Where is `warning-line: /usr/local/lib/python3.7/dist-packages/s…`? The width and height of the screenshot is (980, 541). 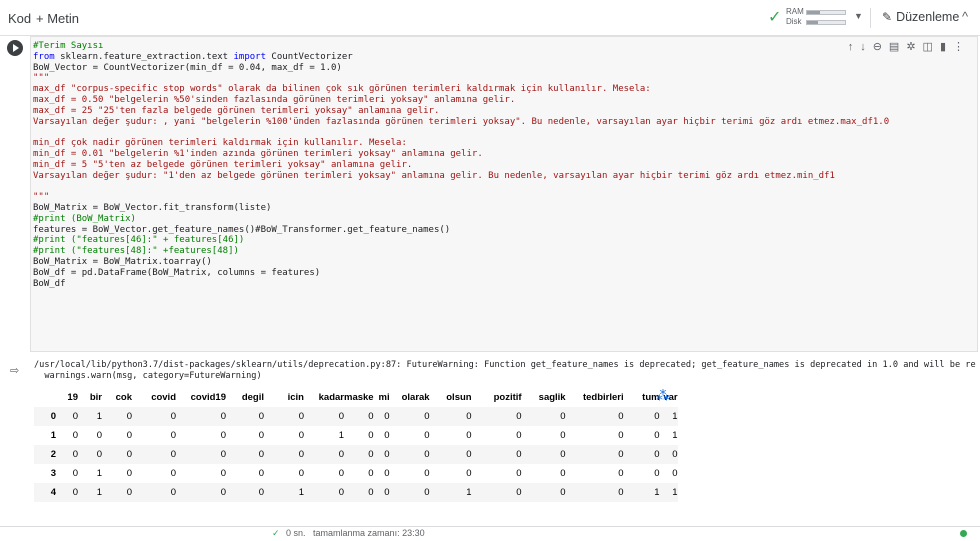 warning-line: /usr/local/lib/python3.7/dist-packages/s… is located at coordinates (505, 365).